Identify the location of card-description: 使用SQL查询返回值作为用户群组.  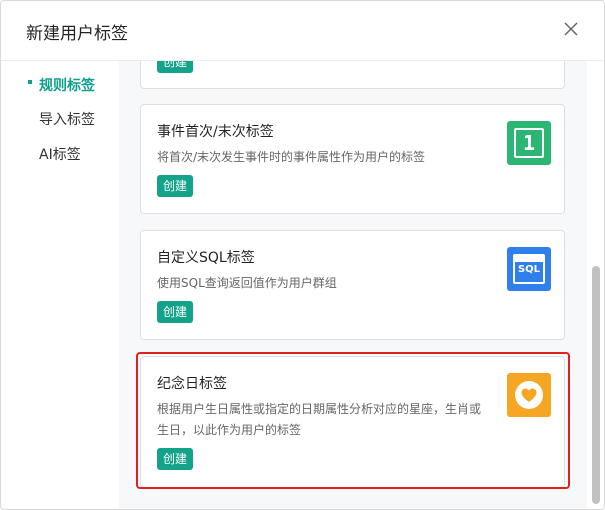
(247, 283).